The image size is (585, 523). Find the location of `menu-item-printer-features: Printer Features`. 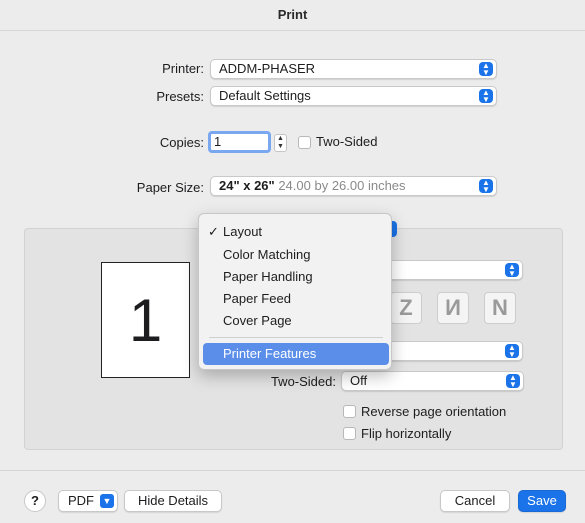

menu-item-printer-features: Printer Features is located at coordinates (296, 354).